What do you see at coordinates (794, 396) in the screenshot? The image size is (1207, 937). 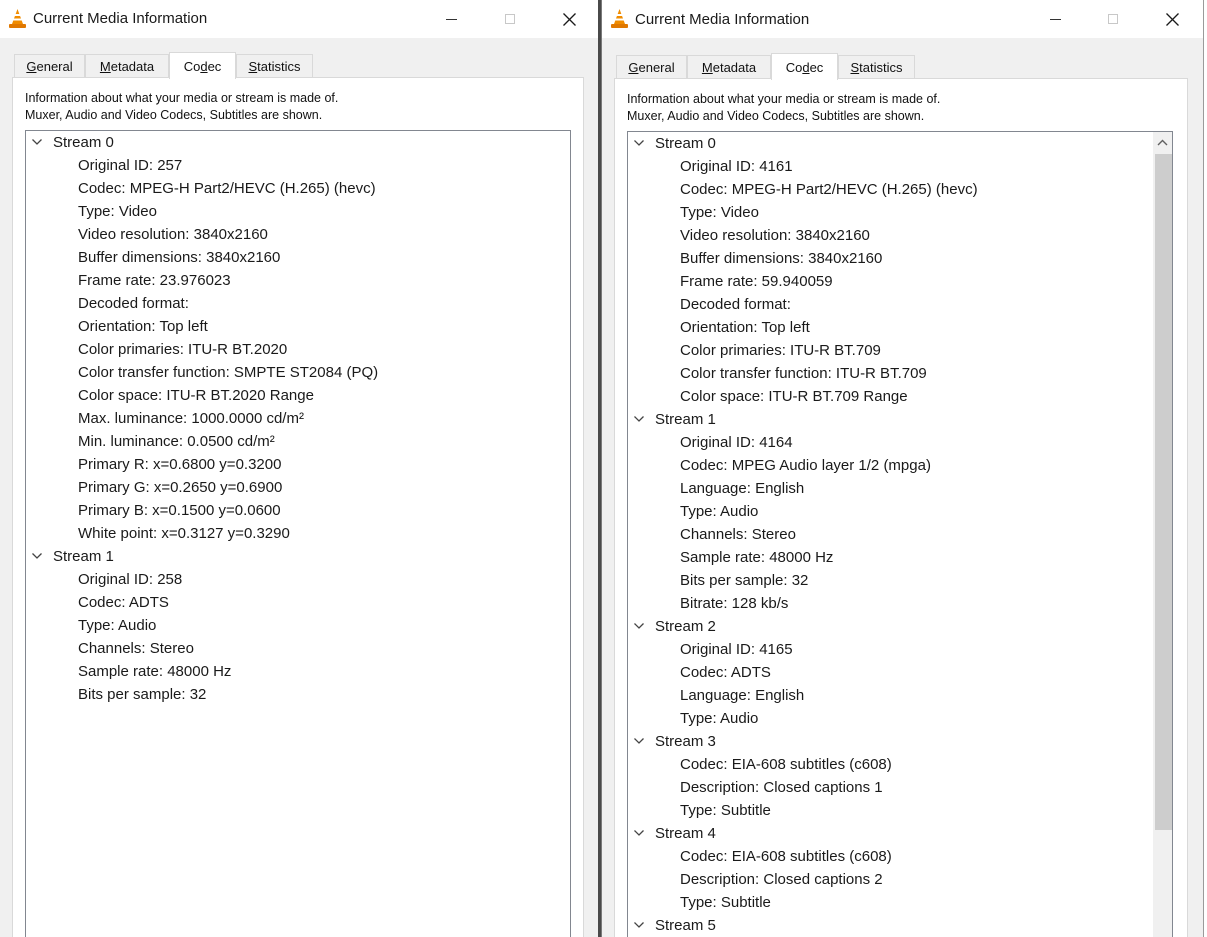 I see `stream-property: Color space: ITU-R BT.709 Range` at bounding box center [794, 396].